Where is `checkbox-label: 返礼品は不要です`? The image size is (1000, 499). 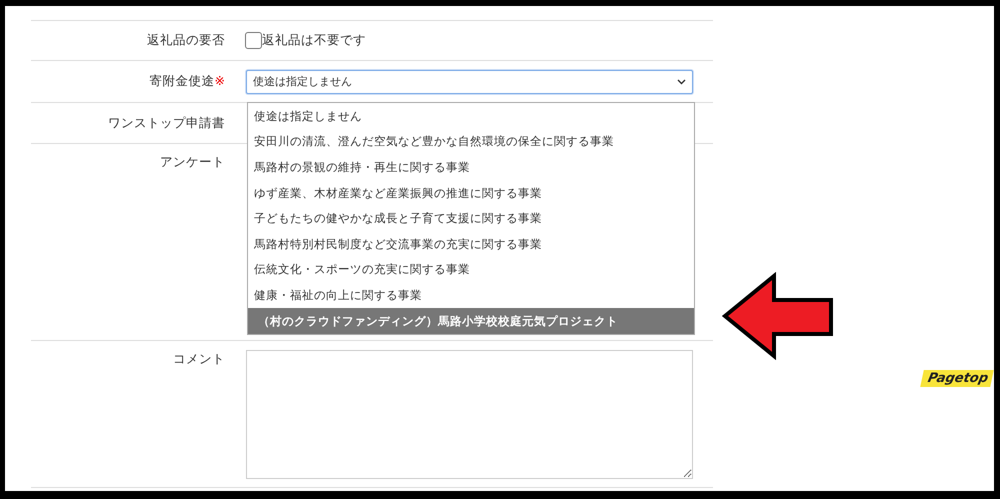
checkbox-label: 返礼品は不要です is located at coordinates (314, 40).